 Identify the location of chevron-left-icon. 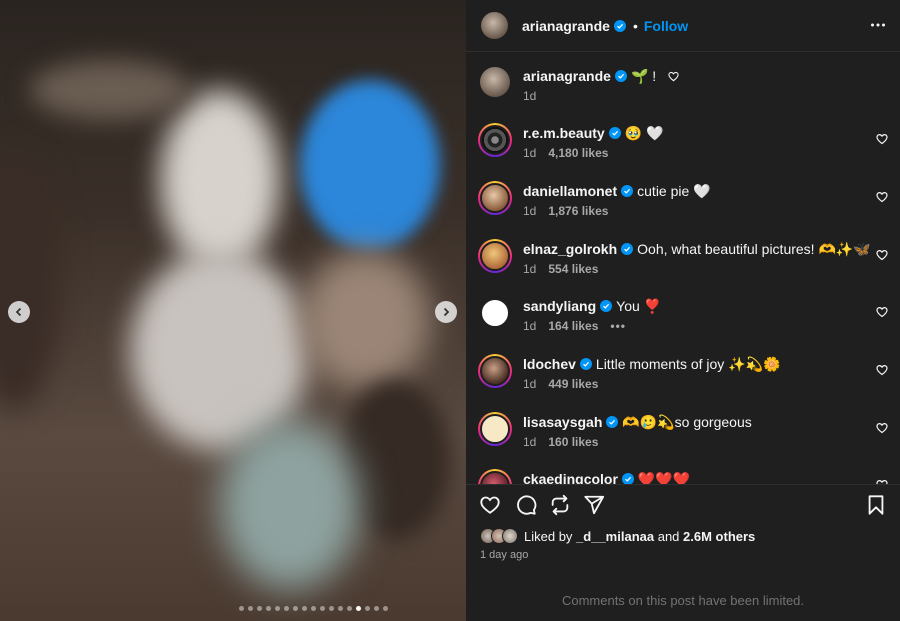
(18, 312).